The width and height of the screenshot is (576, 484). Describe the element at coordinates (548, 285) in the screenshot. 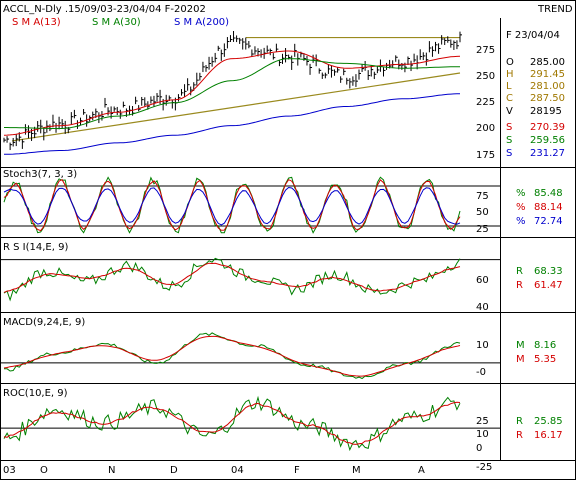

I see `rsi-signal-value: 61.47` at that location.